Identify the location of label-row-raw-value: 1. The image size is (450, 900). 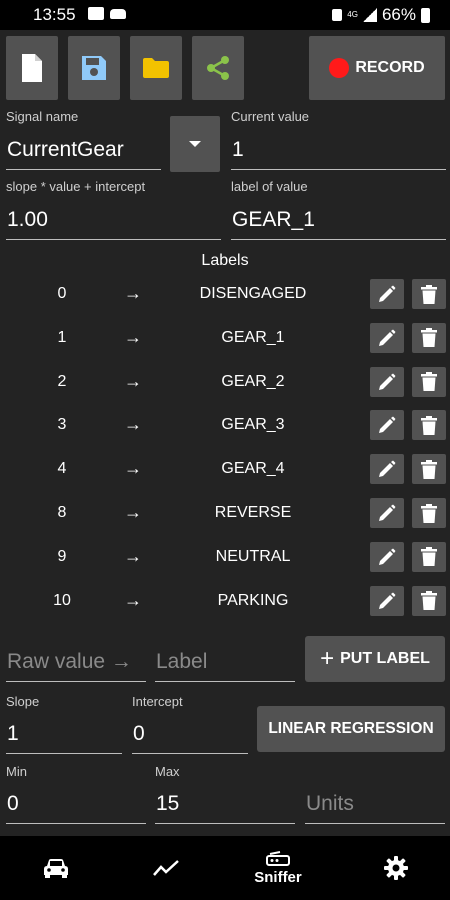
(62, 337).